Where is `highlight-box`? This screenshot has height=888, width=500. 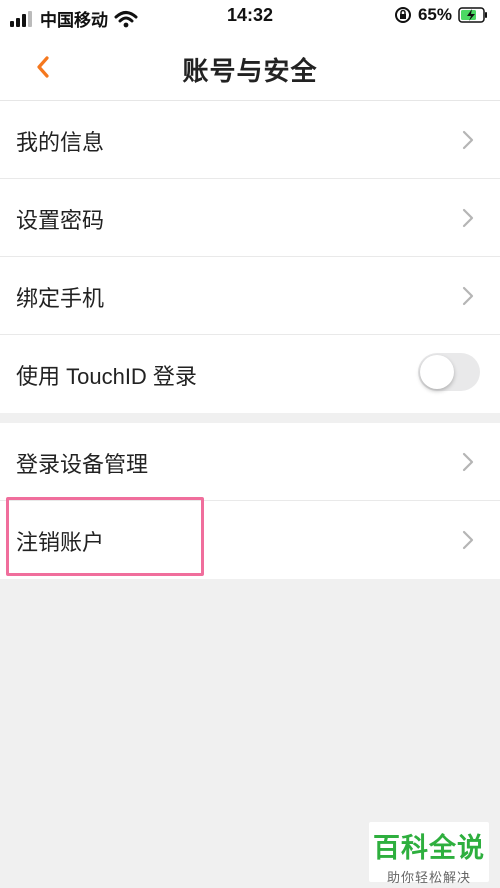
highlight-box is located at coordinates (105, 536).